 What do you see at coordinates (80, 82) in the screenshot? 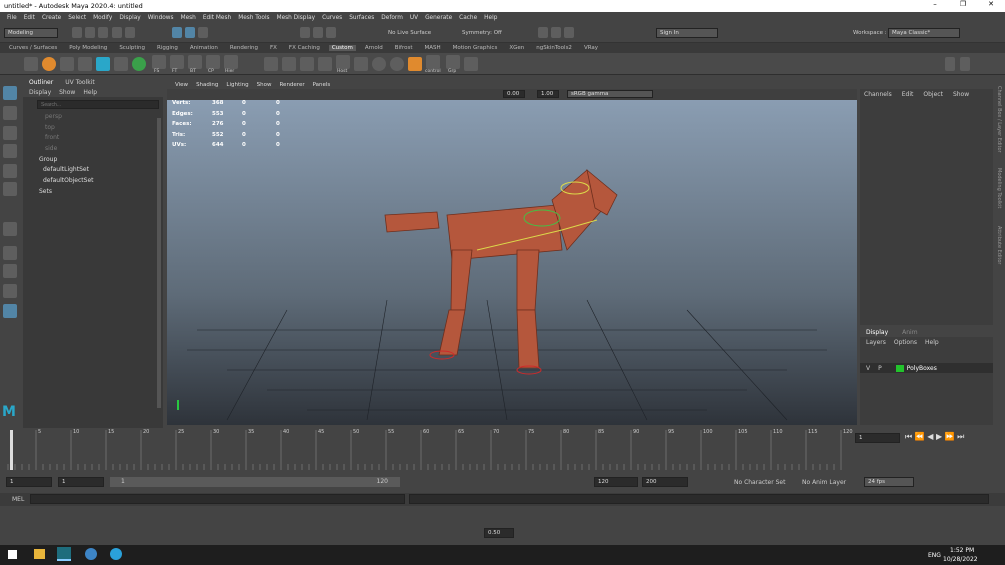
I see `tab-uv-toolkit: UV Toolkit` at bounding box center [80, 82].